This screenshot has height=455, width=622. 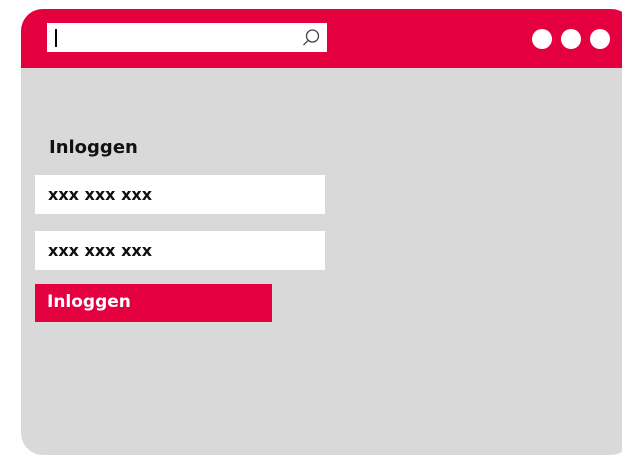 I want to click on address-search-input, so click(x=187, y=37).